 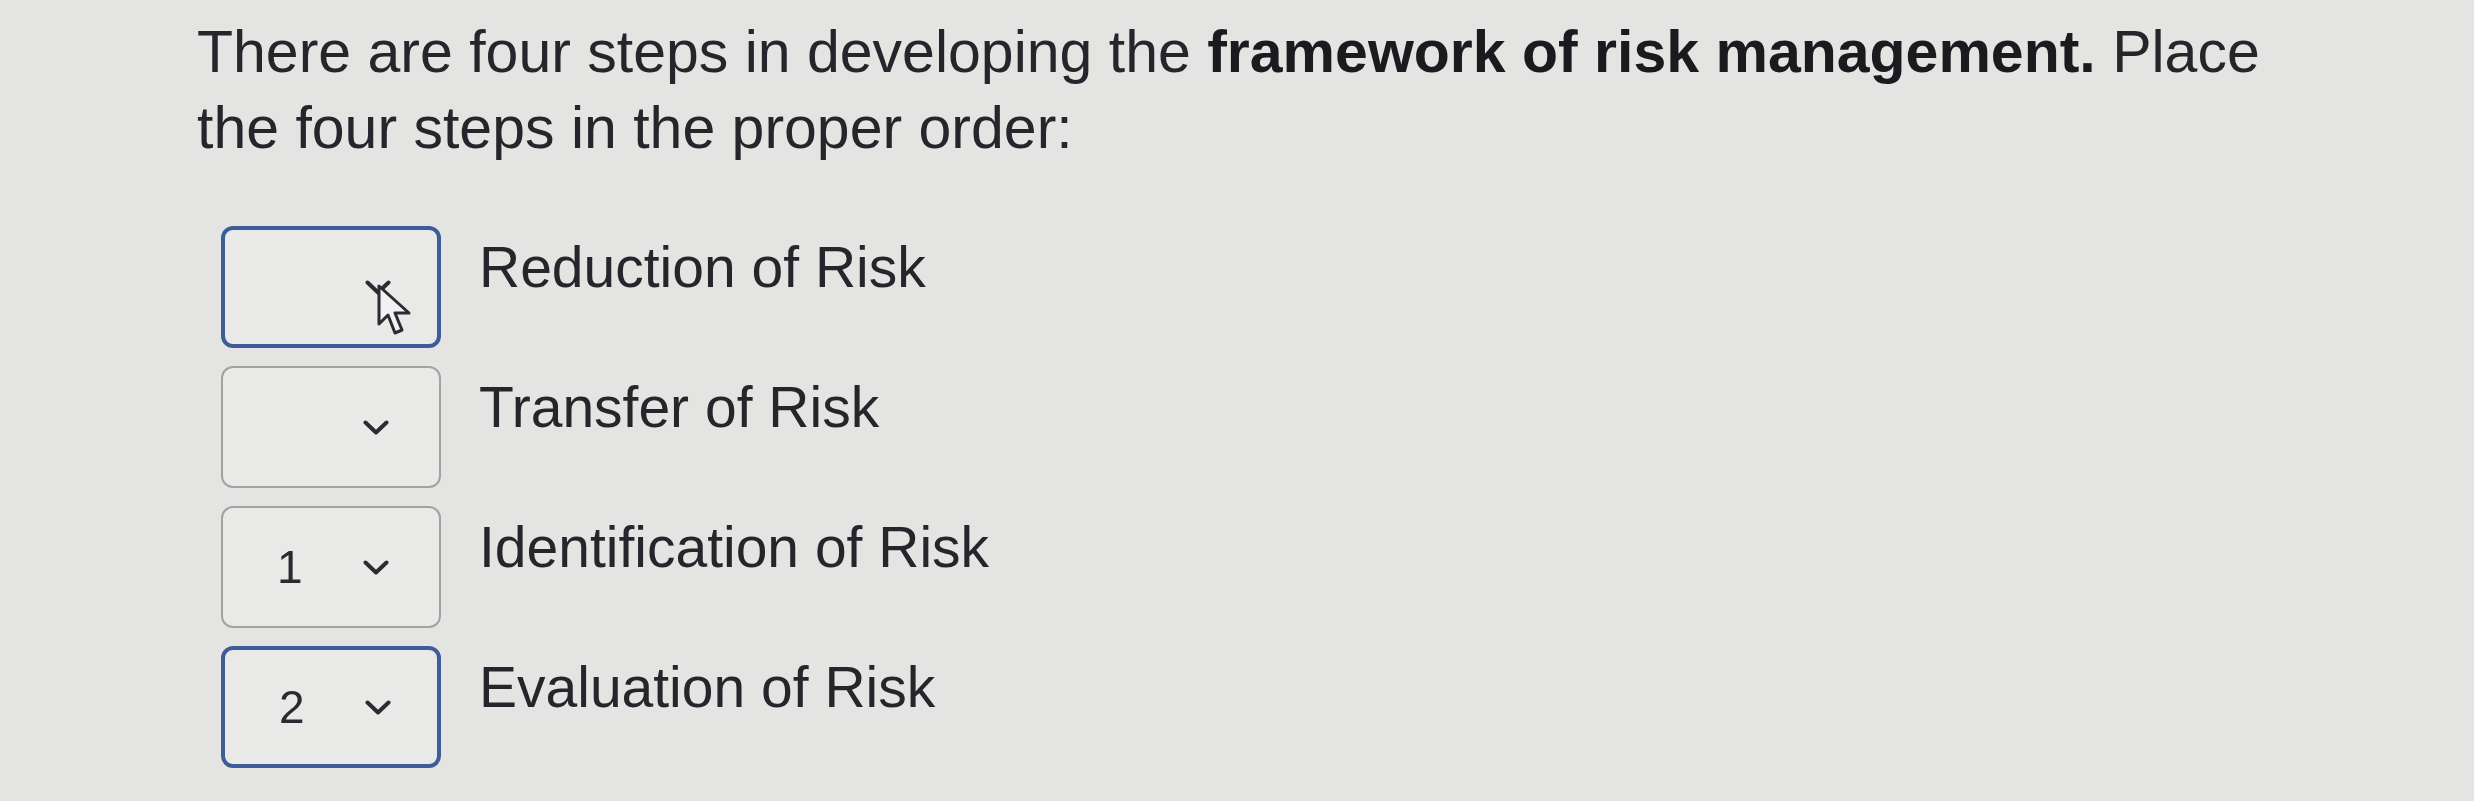 What do you see at coordinates (734, 547) in the screenshot?
I see `step-label: Identification of Risk` at bounding box center [734, 547].